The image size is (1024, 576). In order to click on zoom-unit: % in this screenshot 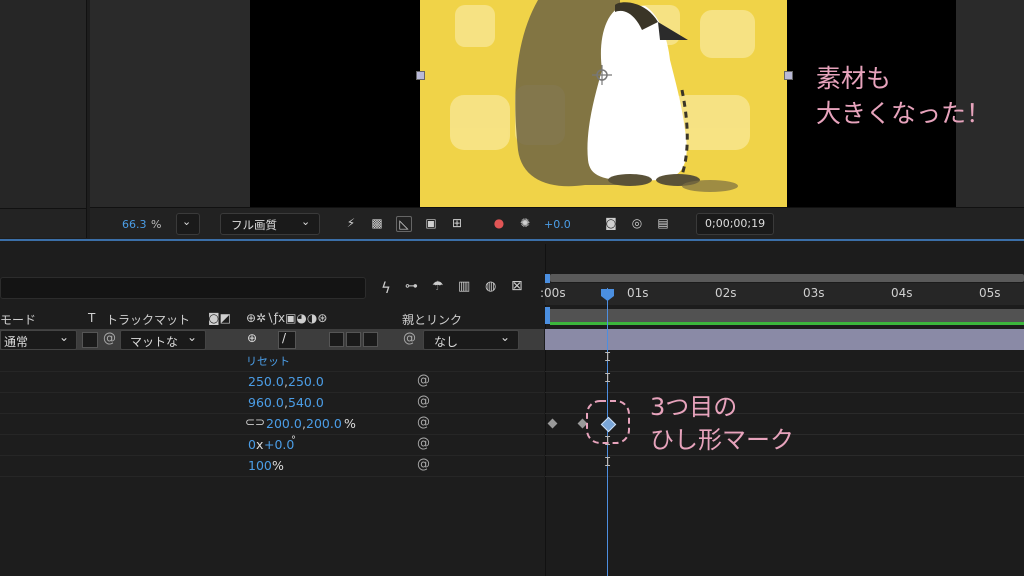, I will do `click(156, 224)`.